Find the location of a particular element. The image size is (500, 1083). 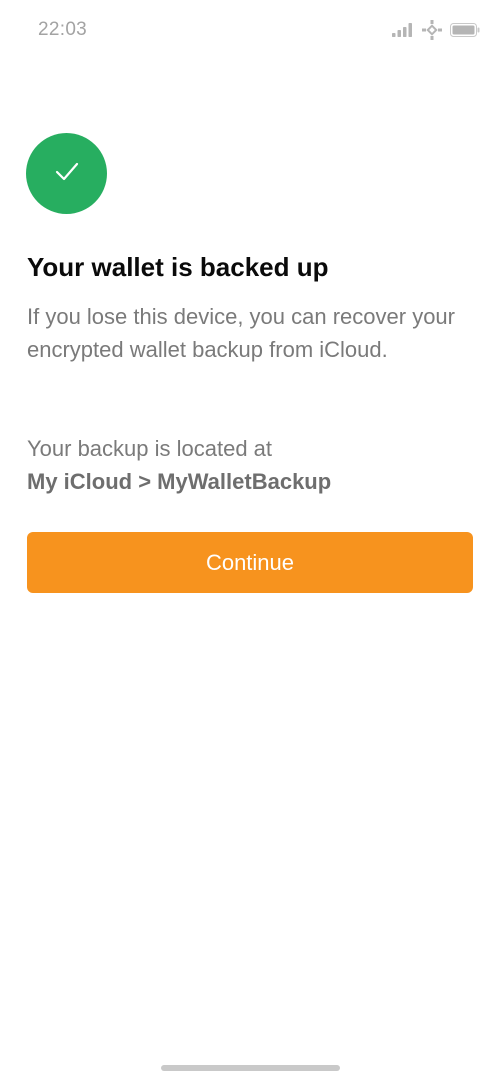

page-title: Your wallet is backed up is located at coordinates (178, 267).